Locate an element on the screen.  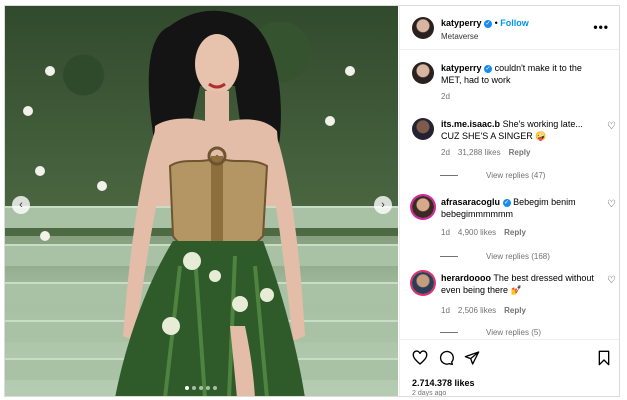
location-link: Metaverse is located at coordinates (459, 36).